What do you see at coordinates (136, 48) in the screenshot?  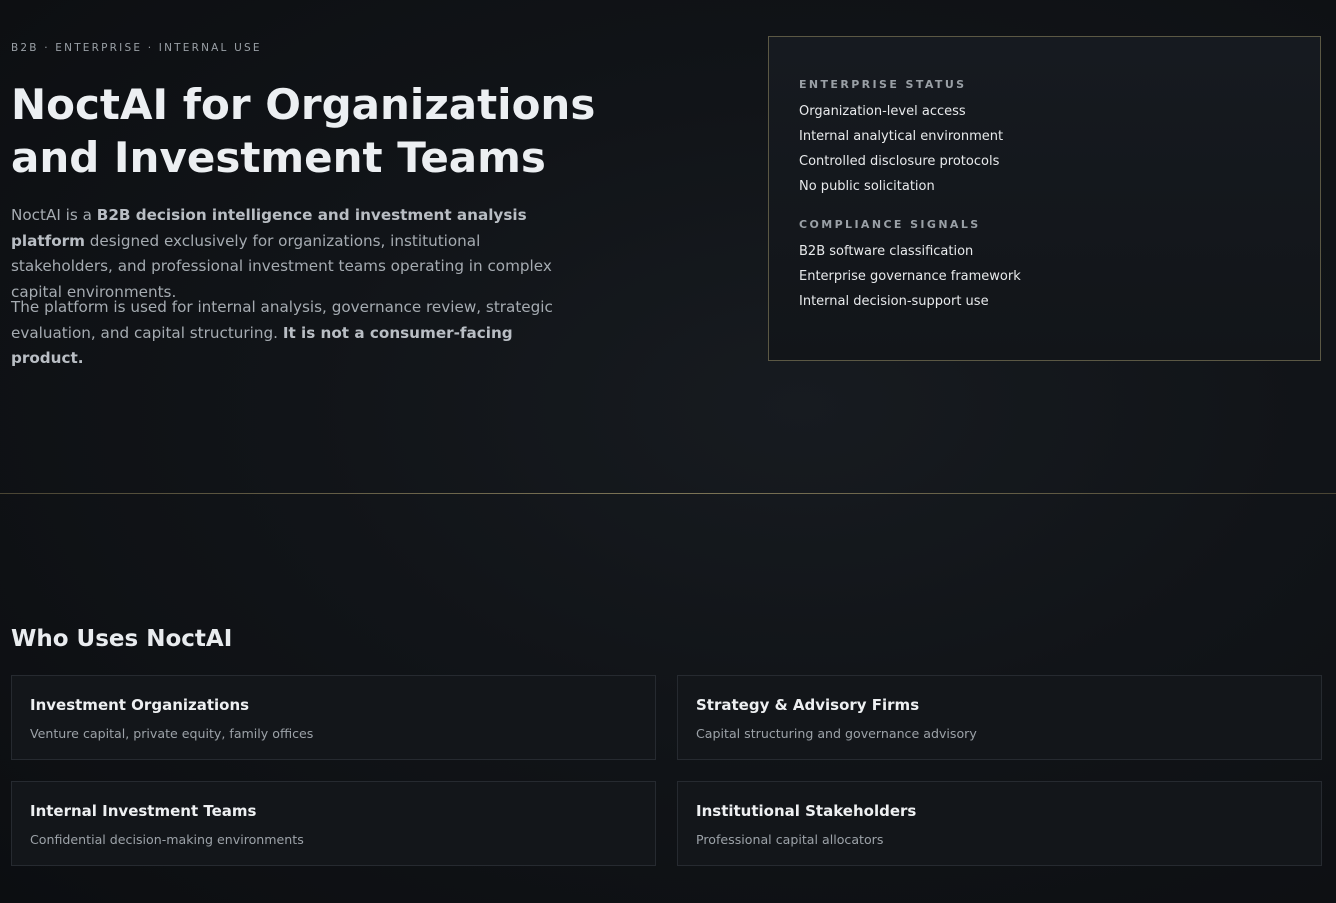 I see `eyebrow-label: B2B · ENTERPRISE · INTERNAL USE` at bounding box center [136, 48].